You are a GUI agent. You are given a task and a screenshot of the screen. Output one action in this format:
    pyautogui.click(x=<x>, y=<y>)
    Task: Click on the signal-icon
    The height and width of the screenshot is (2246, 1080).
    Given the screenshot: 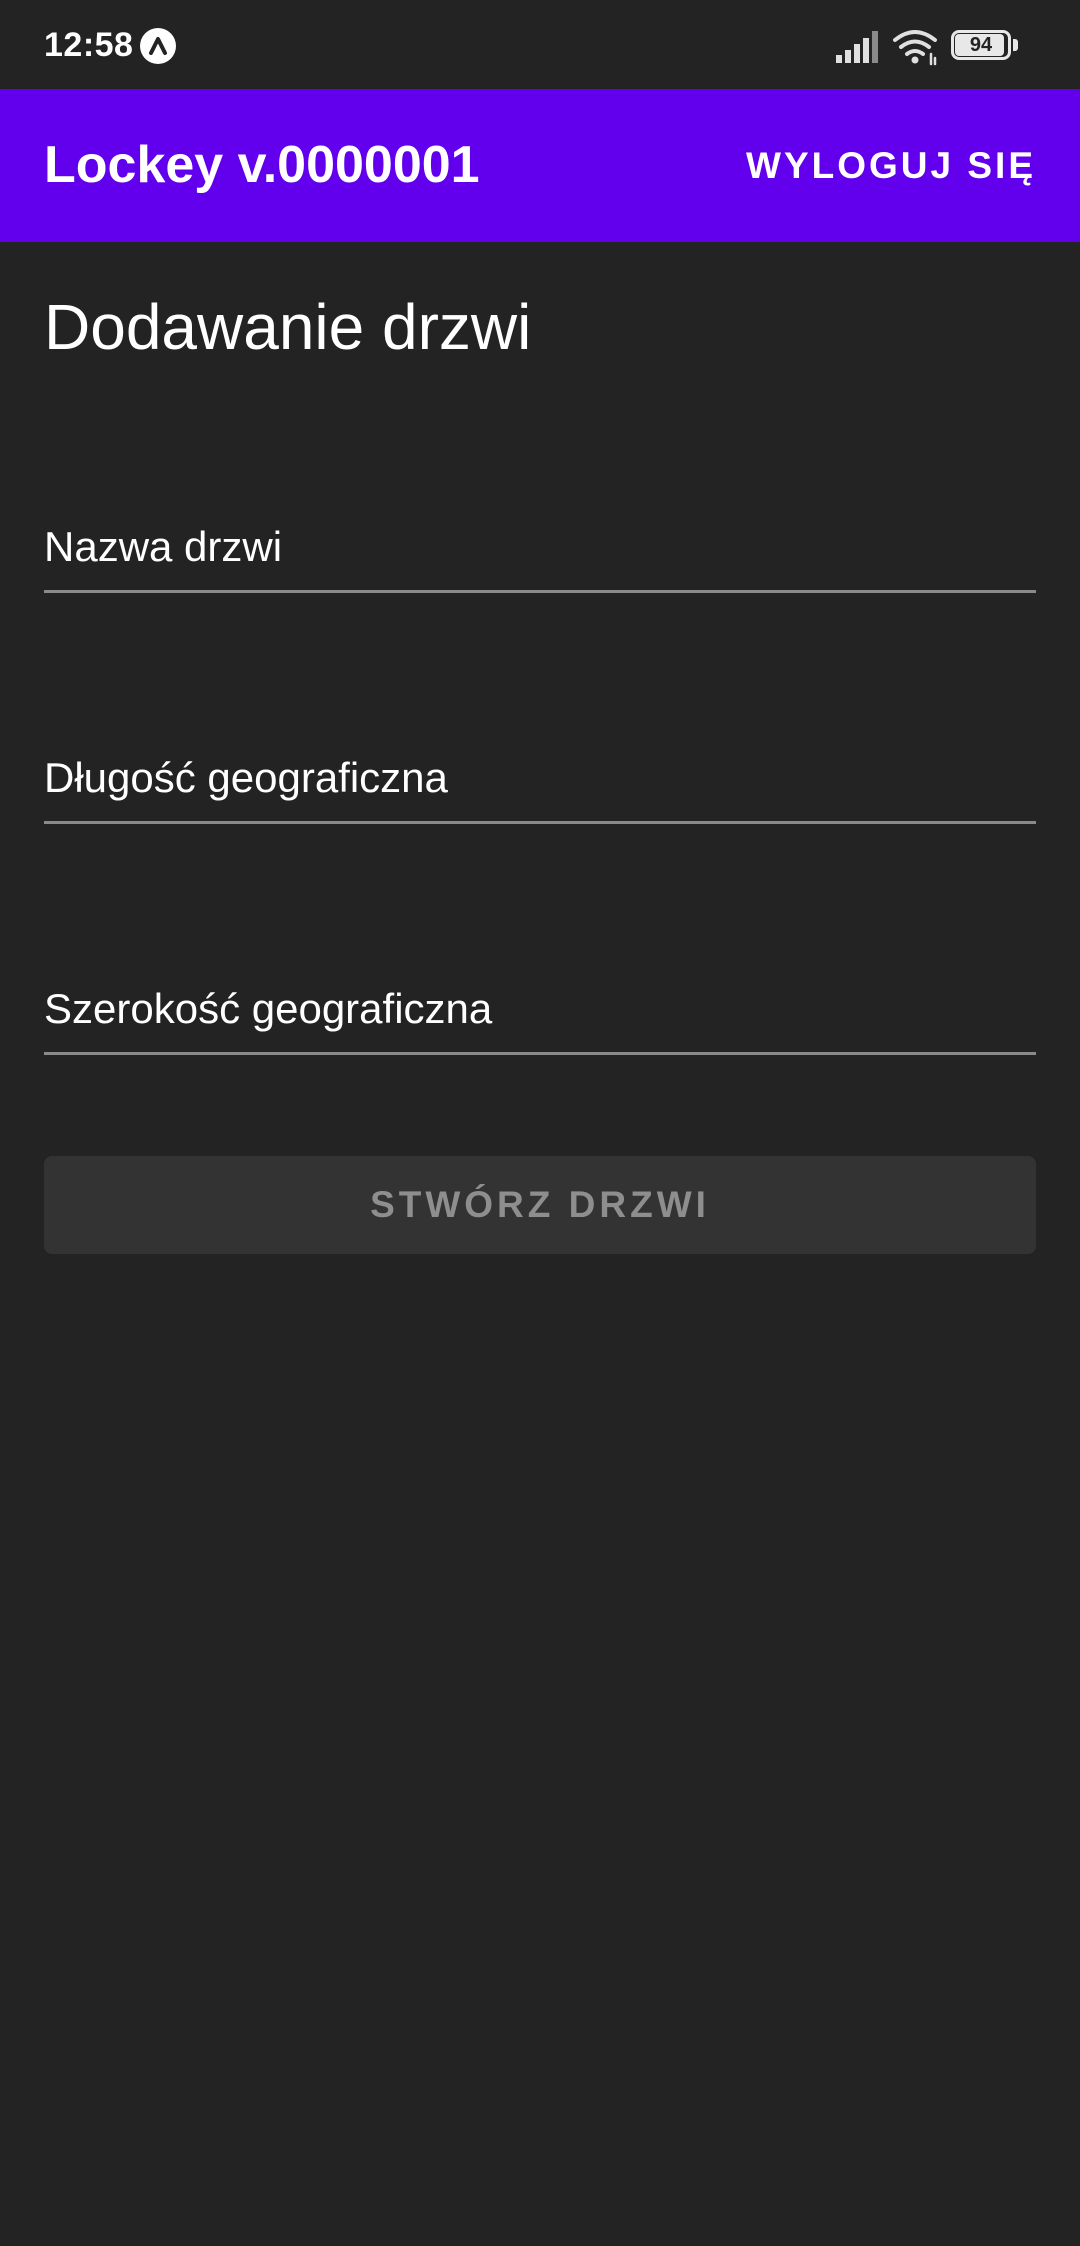 What is the action you would take?
    pyautogui.click(x=858, y=47)
    